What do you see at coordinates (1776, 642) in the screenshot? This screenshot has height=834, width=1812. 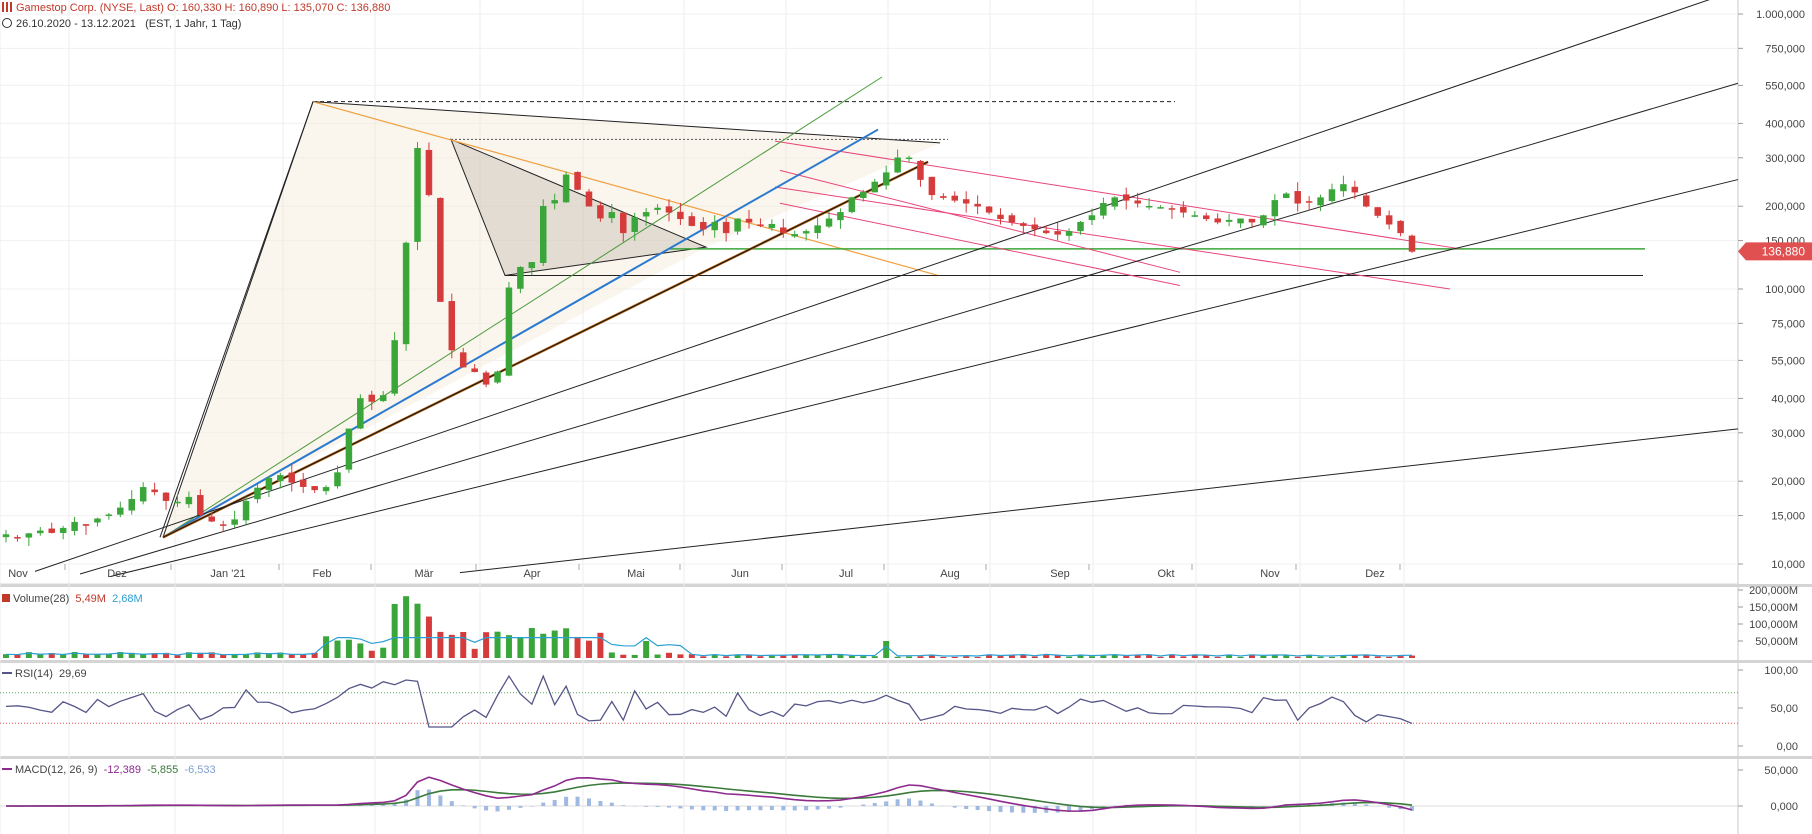 I see `volume-y-label: 50,000M` at bounding box center [1776, 642].